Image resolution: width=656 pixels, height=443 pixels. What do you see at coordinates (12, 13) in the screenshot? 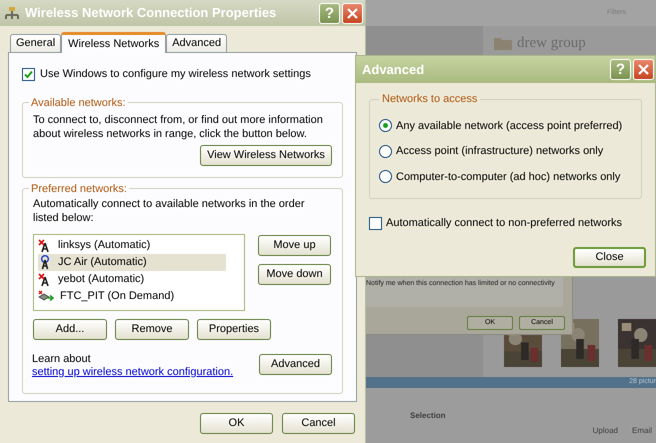
I see `network-icon` at bounding box center [12, 13].